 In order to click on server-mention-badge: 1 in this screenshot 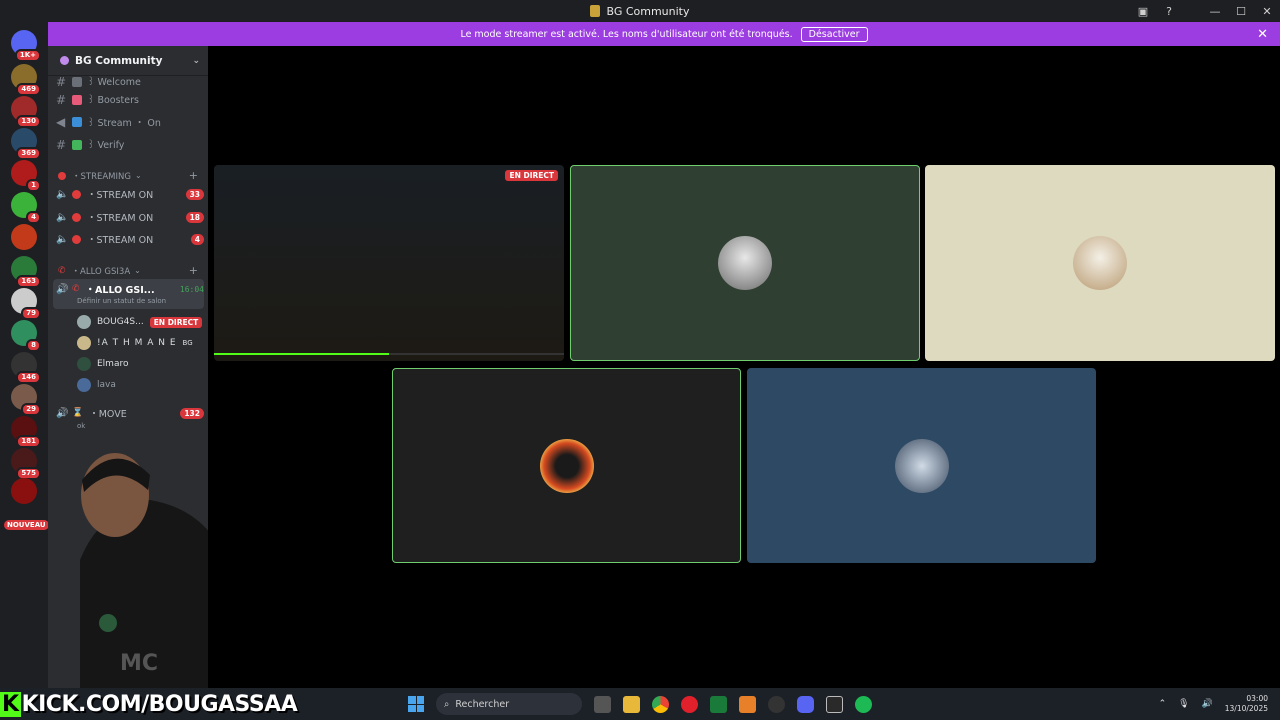, I will do `click(33, 185)`.